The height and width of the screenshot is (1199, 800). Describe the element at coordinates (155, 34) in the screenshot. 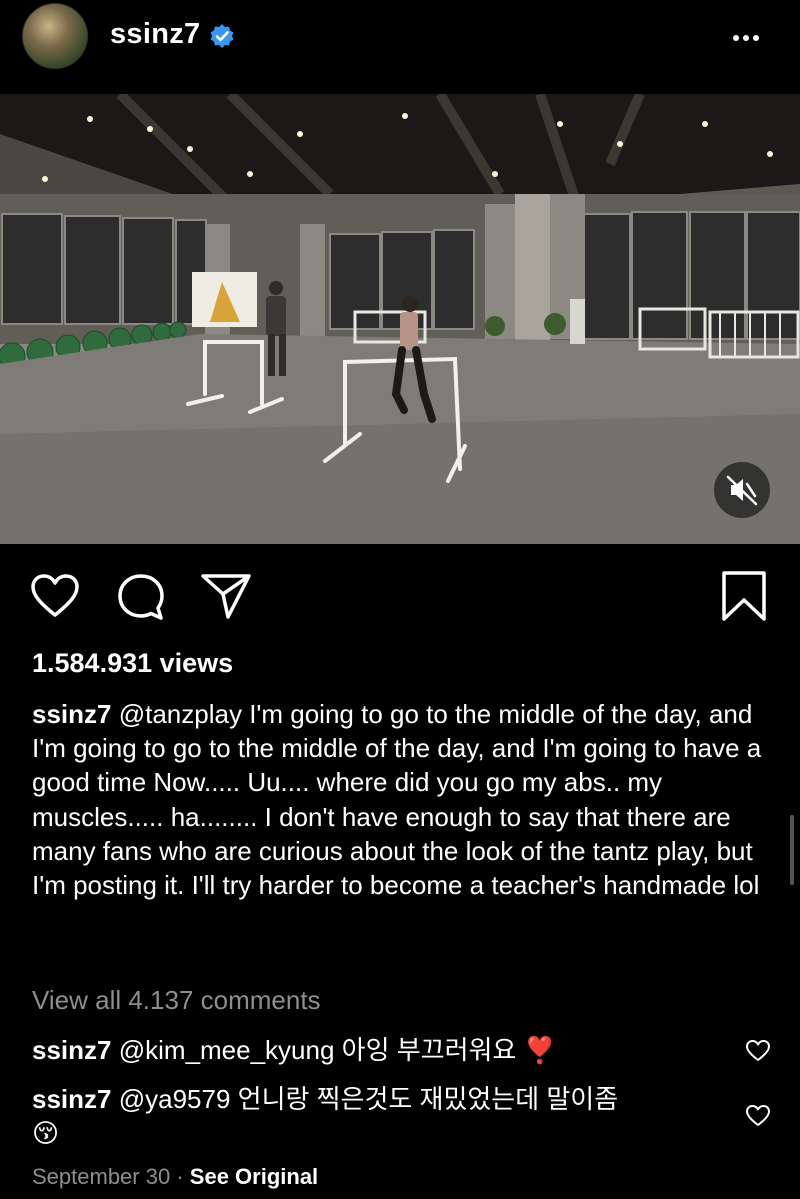

I see `header-username: ssinz7` at that location.